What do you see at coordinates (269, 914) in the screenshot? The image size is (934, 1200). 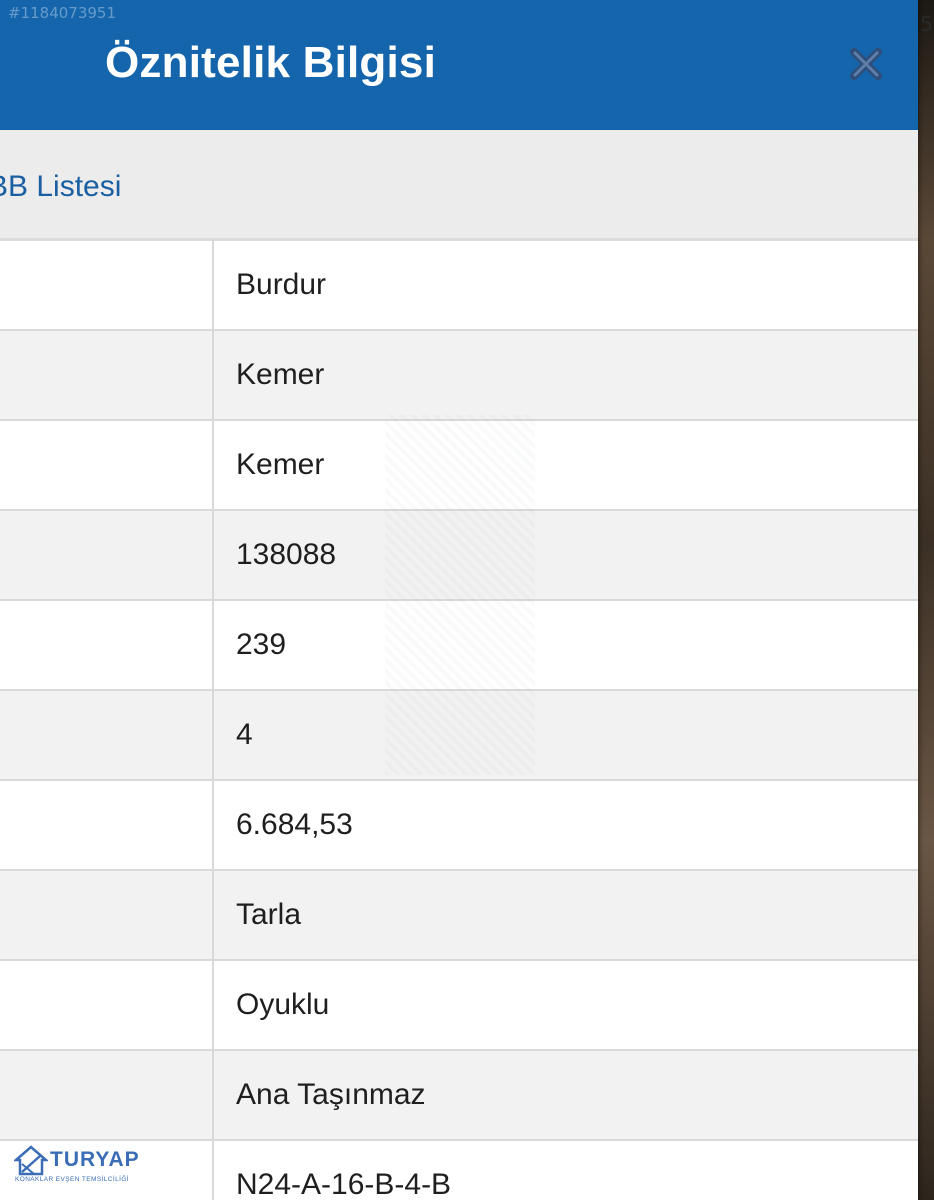 I see `attribute-value-cell: Tarla` at bounding box center [269, 914].